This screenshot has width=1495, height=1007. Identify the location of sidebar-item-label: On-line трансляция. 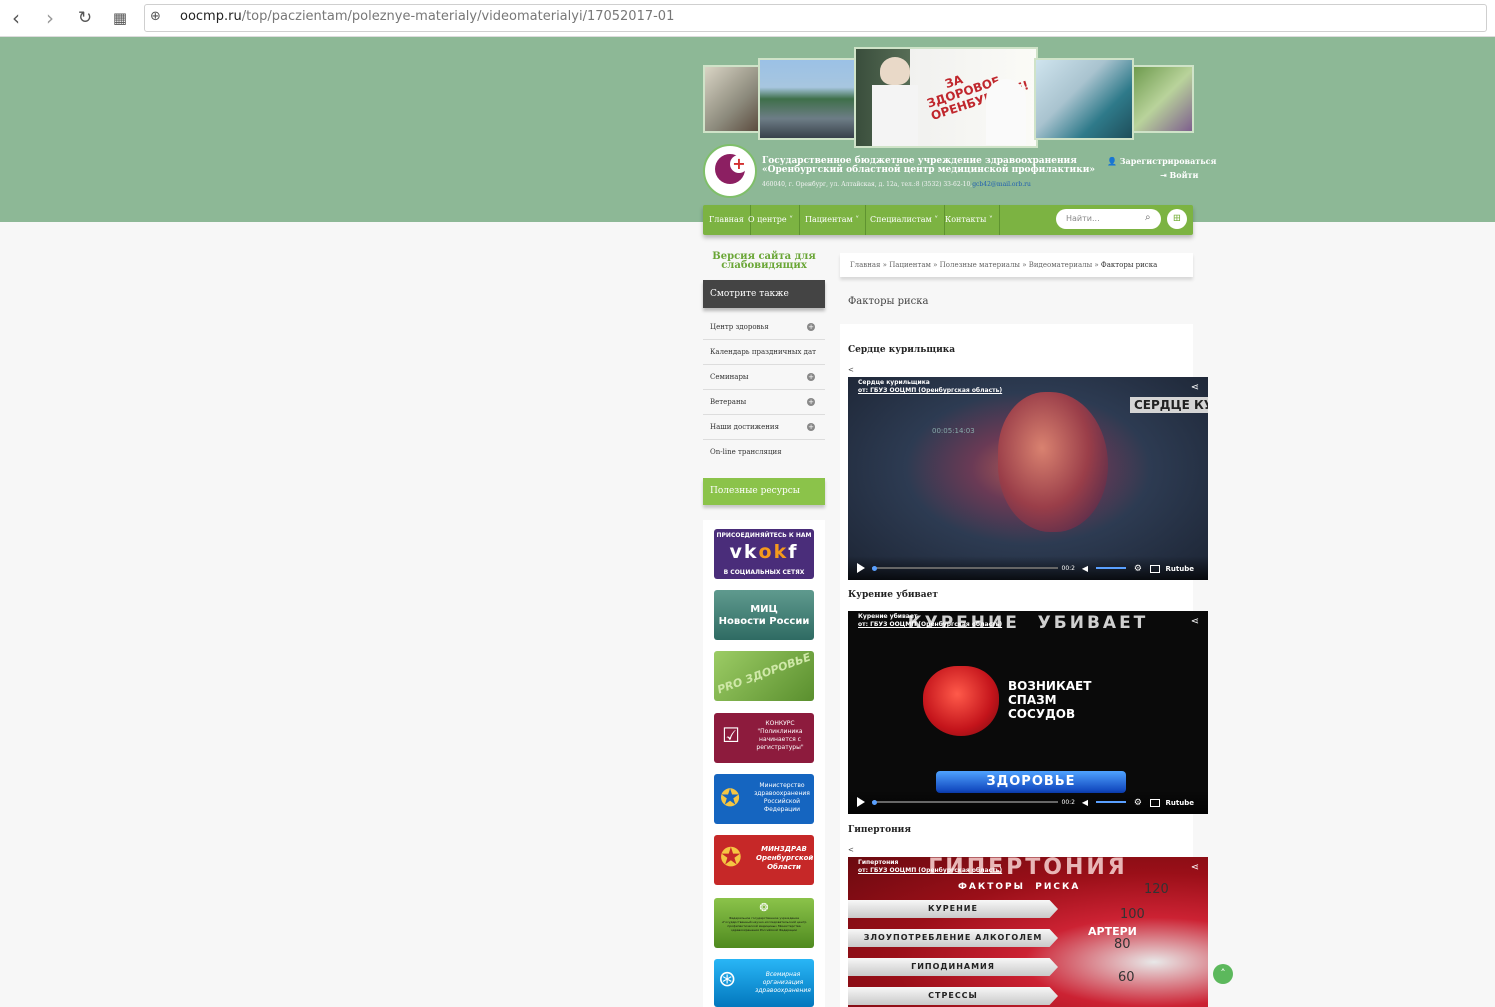
(746, 452).